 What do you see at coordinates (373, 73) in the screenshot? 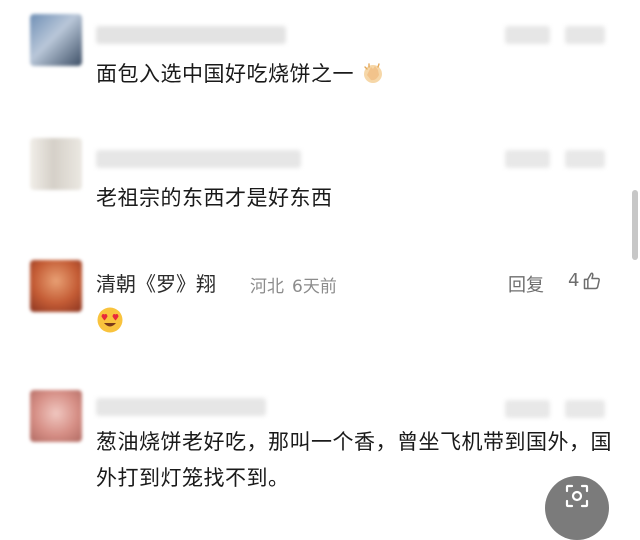
I see `clapping-hands-icon` at bounding box center [373, 73].